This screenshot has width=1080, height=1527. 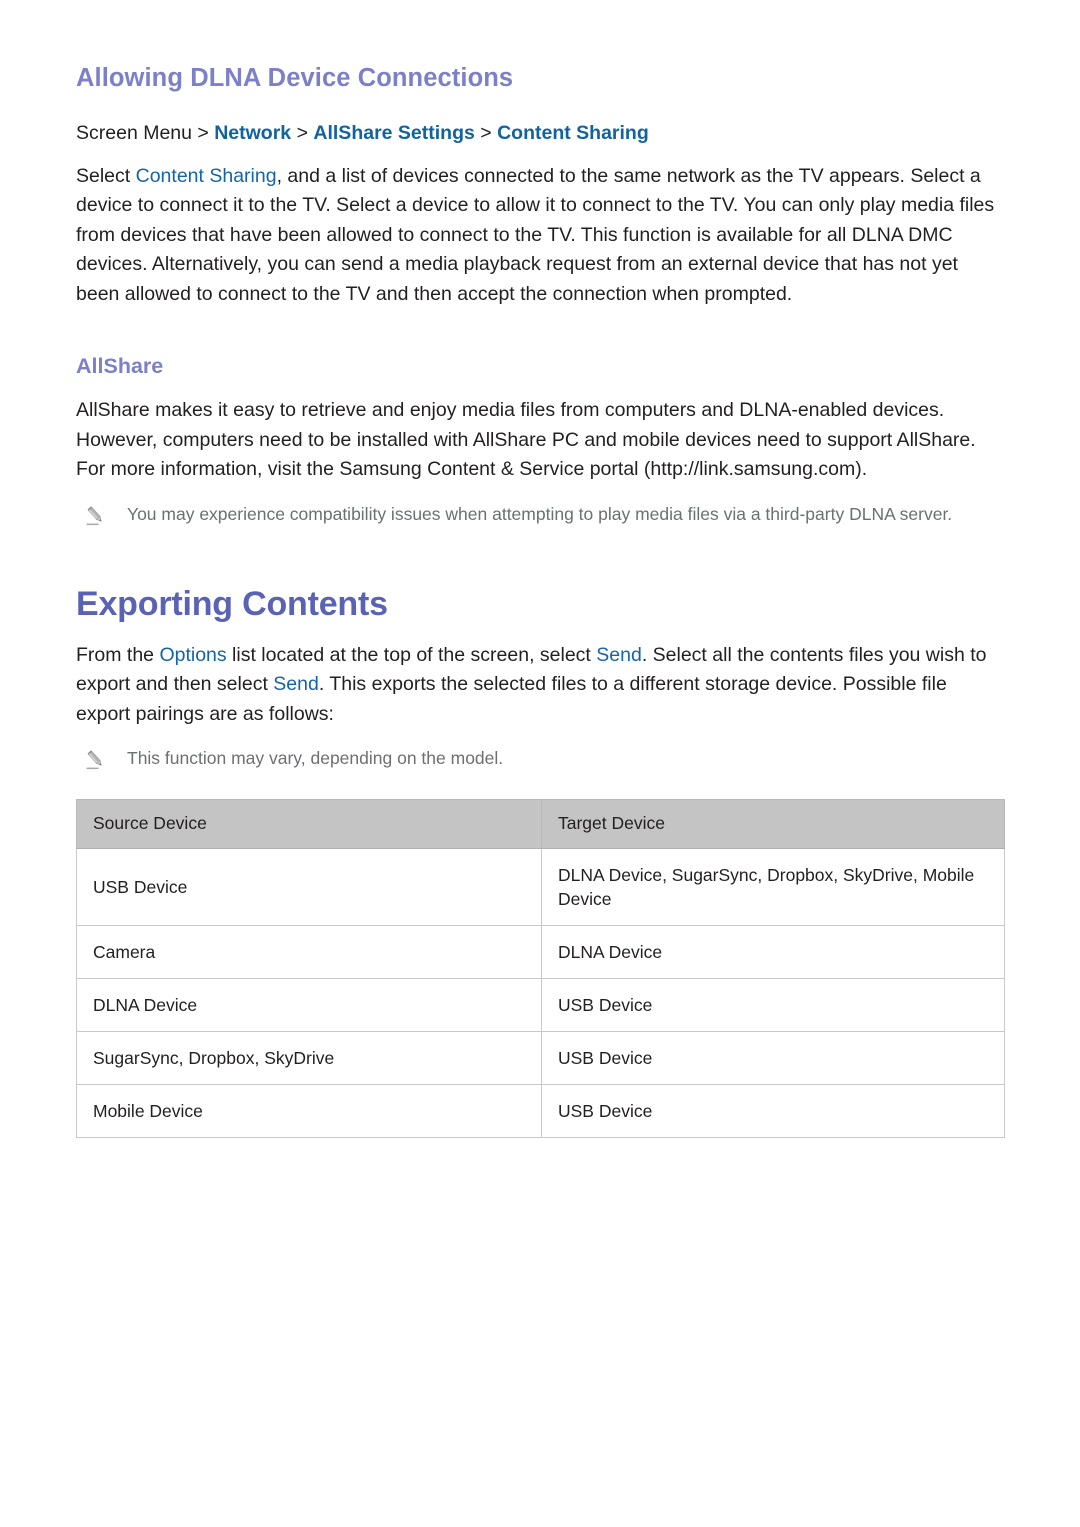 I want to click on exporting-text-part1: From the, so click(x=118, y=654).